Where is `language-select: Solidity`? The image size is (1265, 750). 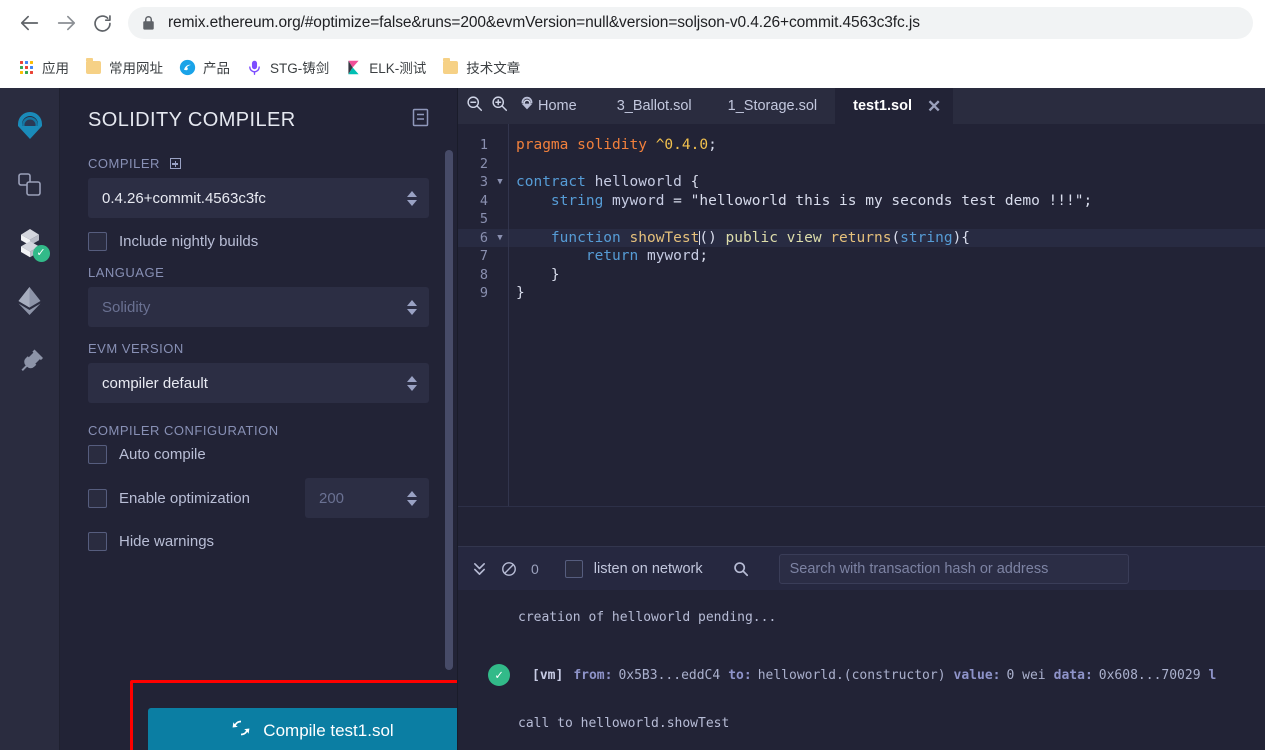 language-select: Solidity is located at coordinates (258, 307).